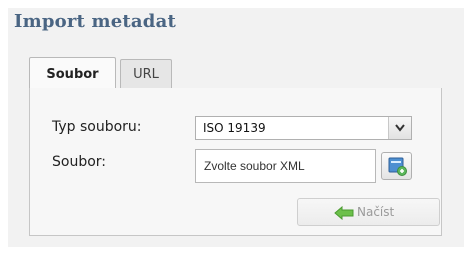  I want to click on panel-title: Import metadat, so click(95, 21).